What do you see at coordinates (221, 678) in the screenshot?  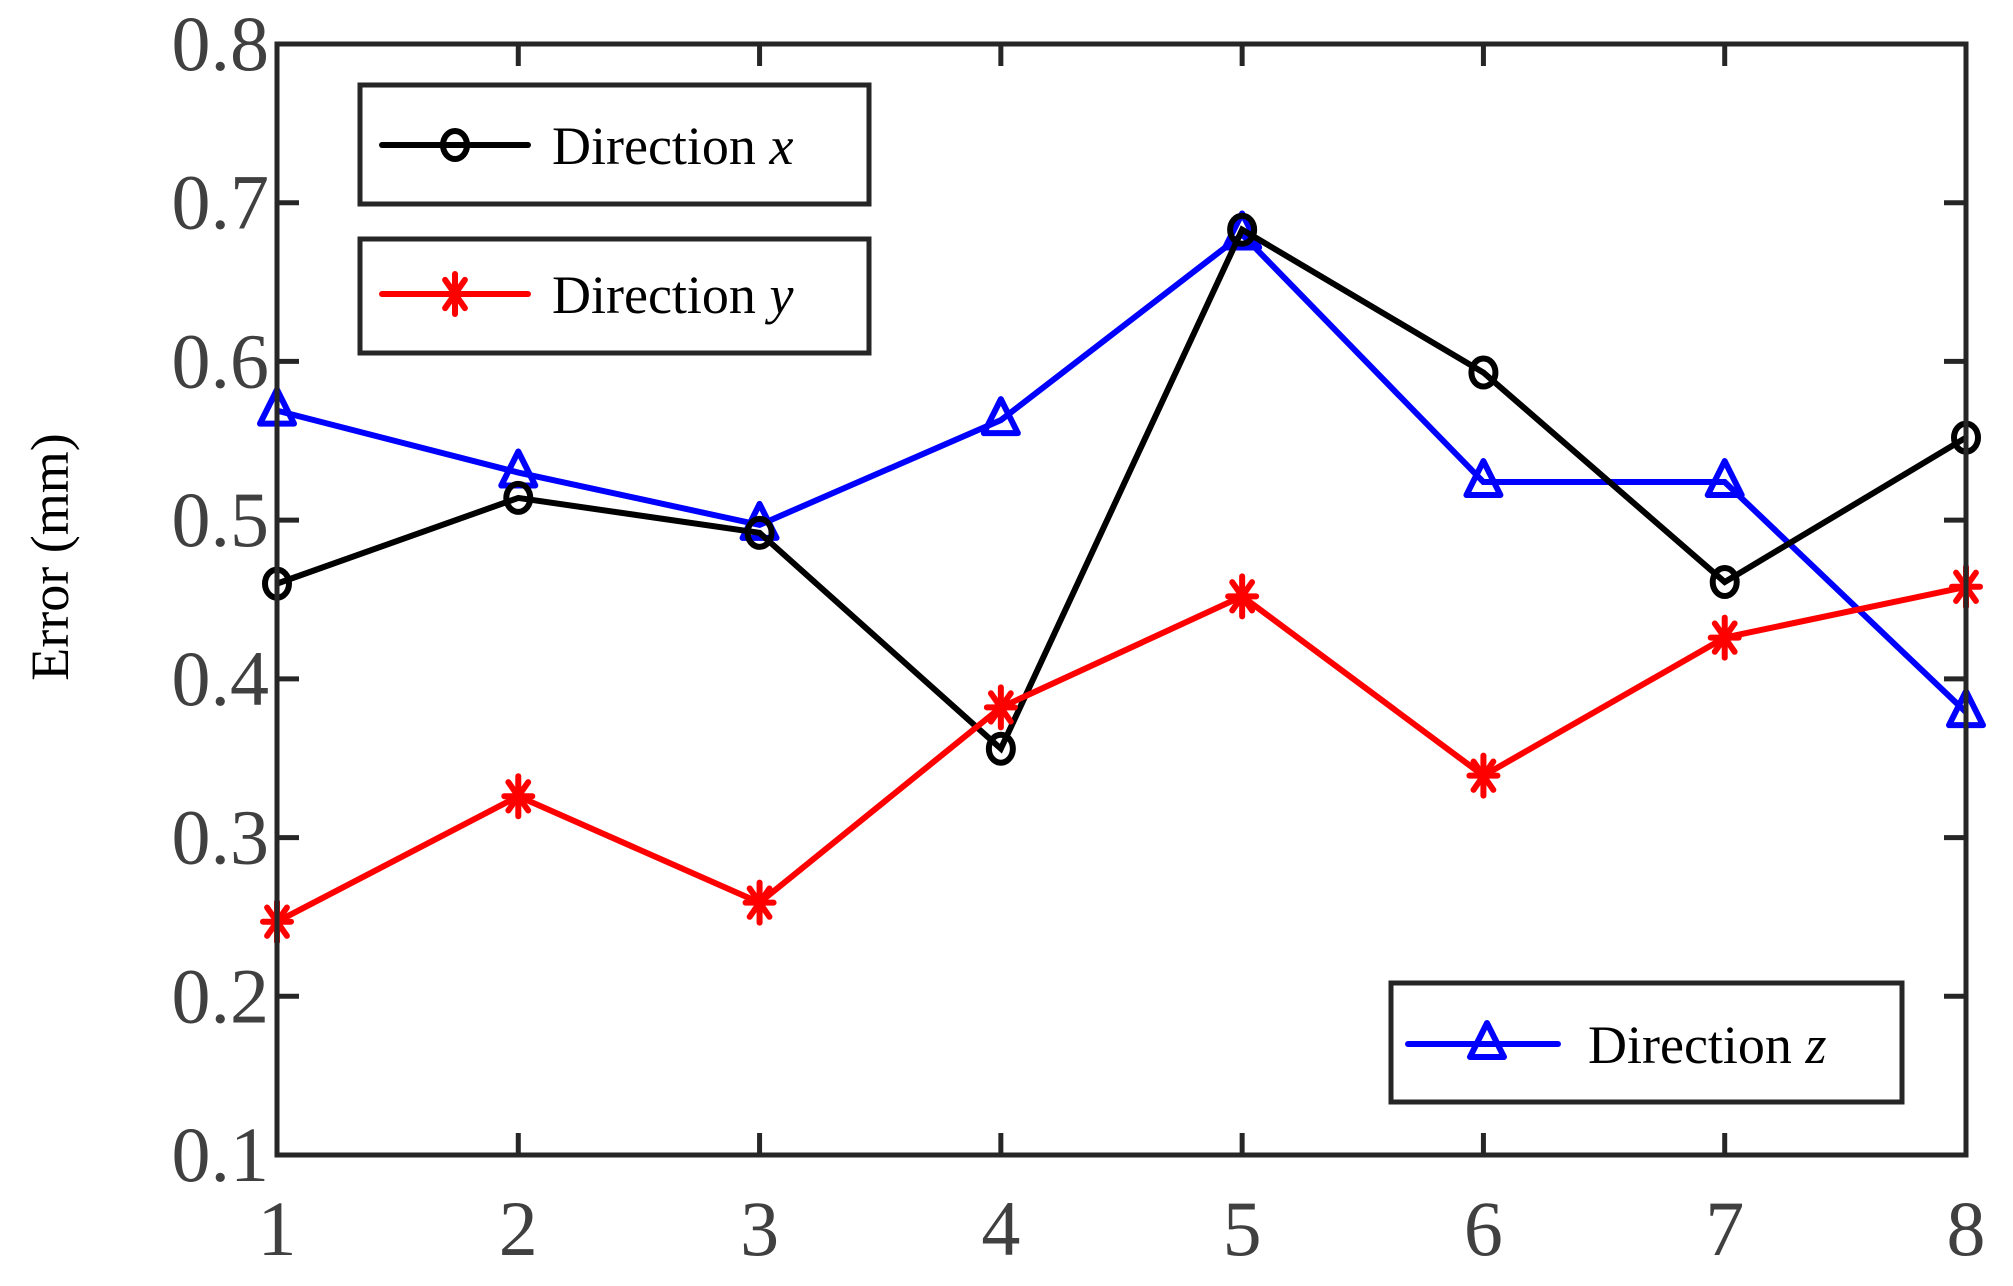 I see `y-tick-label: 0.4` at bounding box center [221, 678].